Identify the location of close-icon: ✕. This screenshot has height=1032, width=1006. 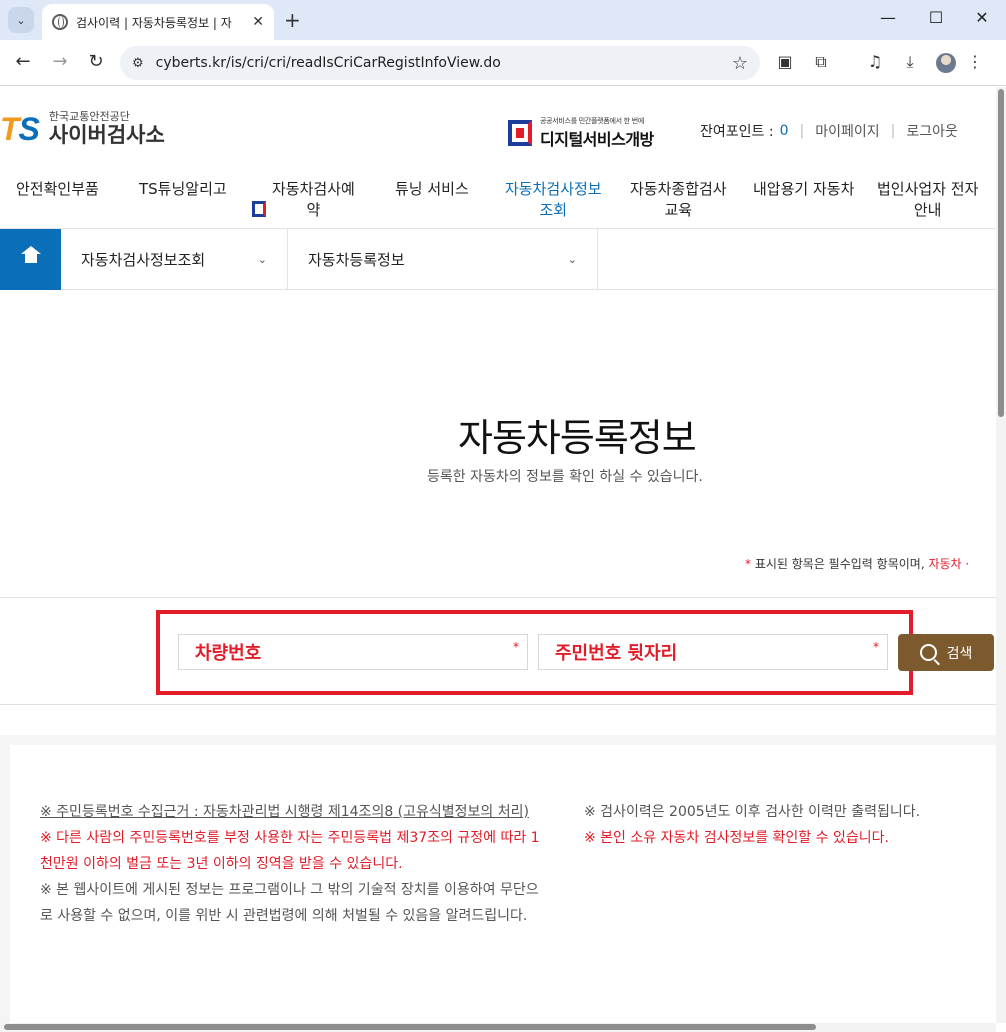
(258, 22).